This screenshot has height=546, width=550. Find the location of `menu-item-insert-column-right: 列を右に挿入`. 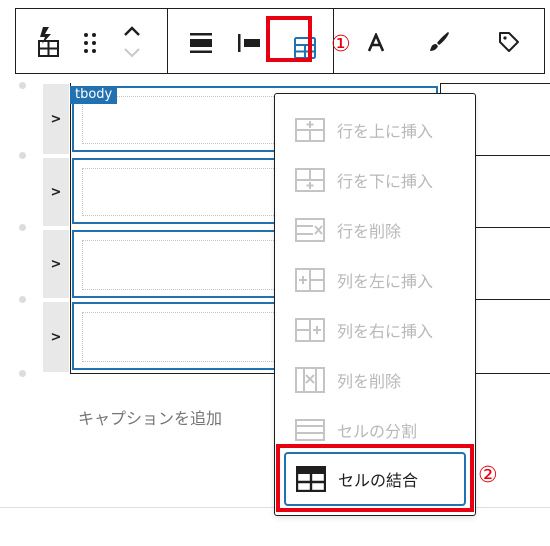

menu-item-insert-column-right: 列を右に挿入 is located at coordinates (380, 330).